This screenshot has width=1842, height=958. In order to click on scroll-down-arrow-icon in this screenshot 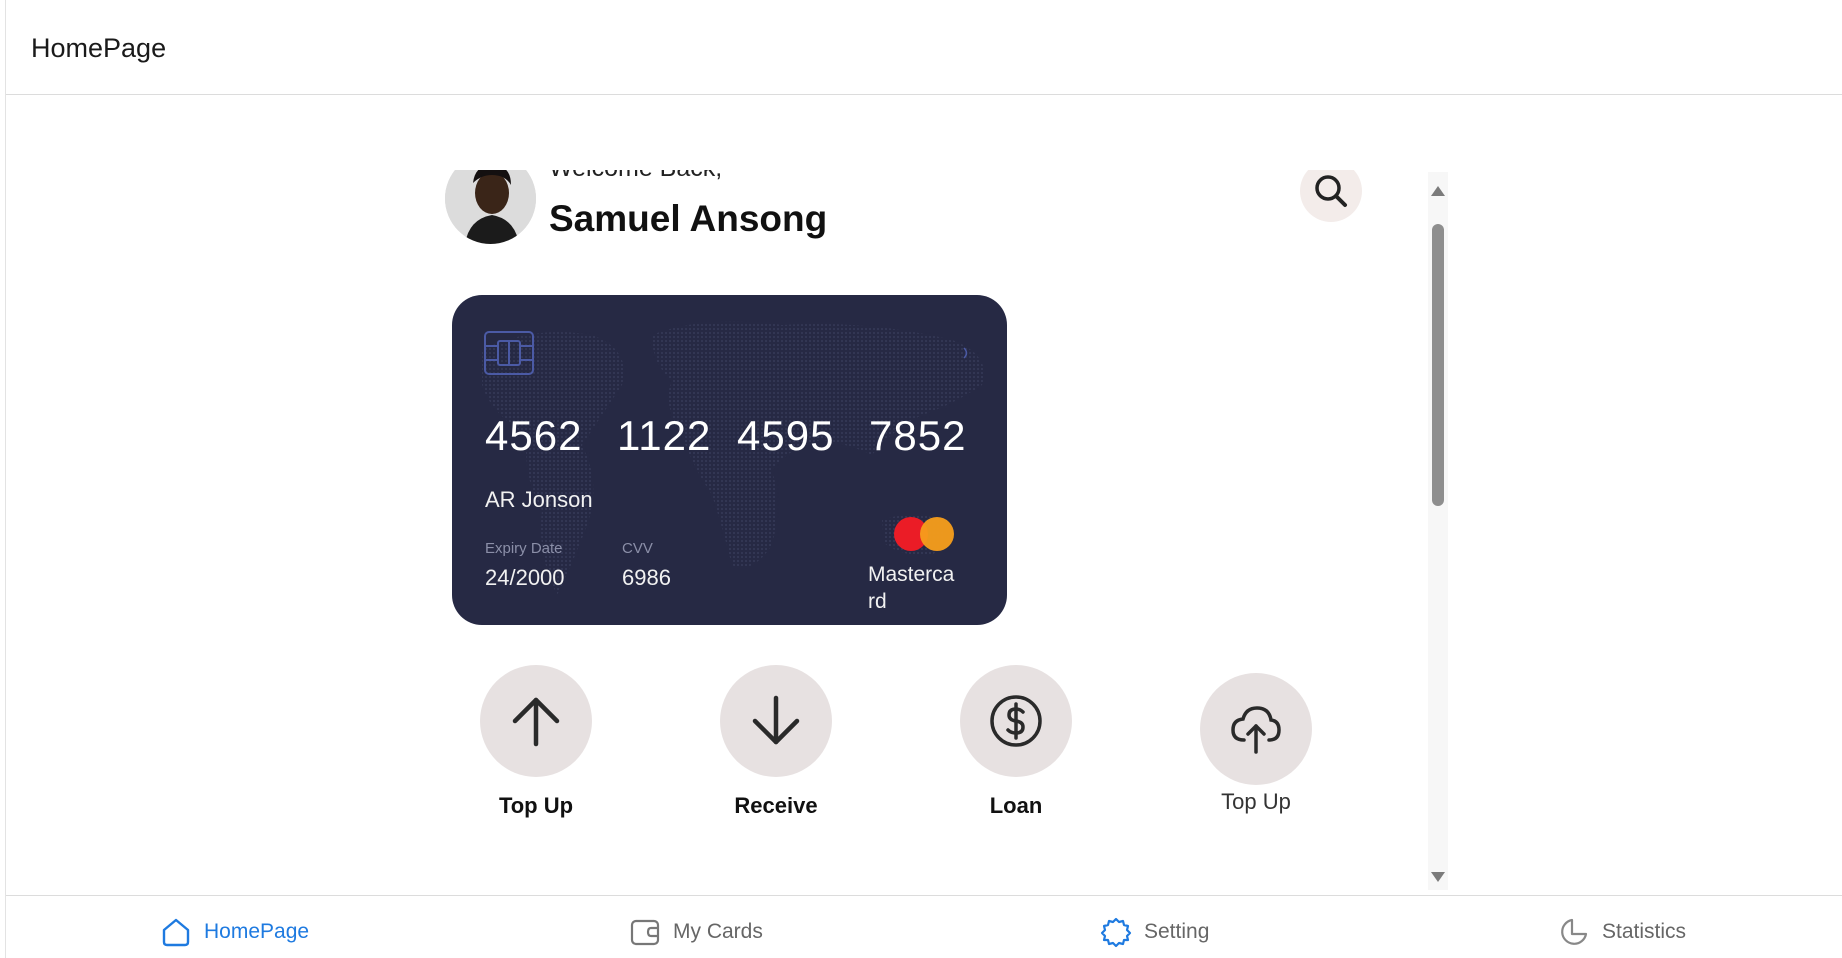, I will do `click(1438, 877)`.